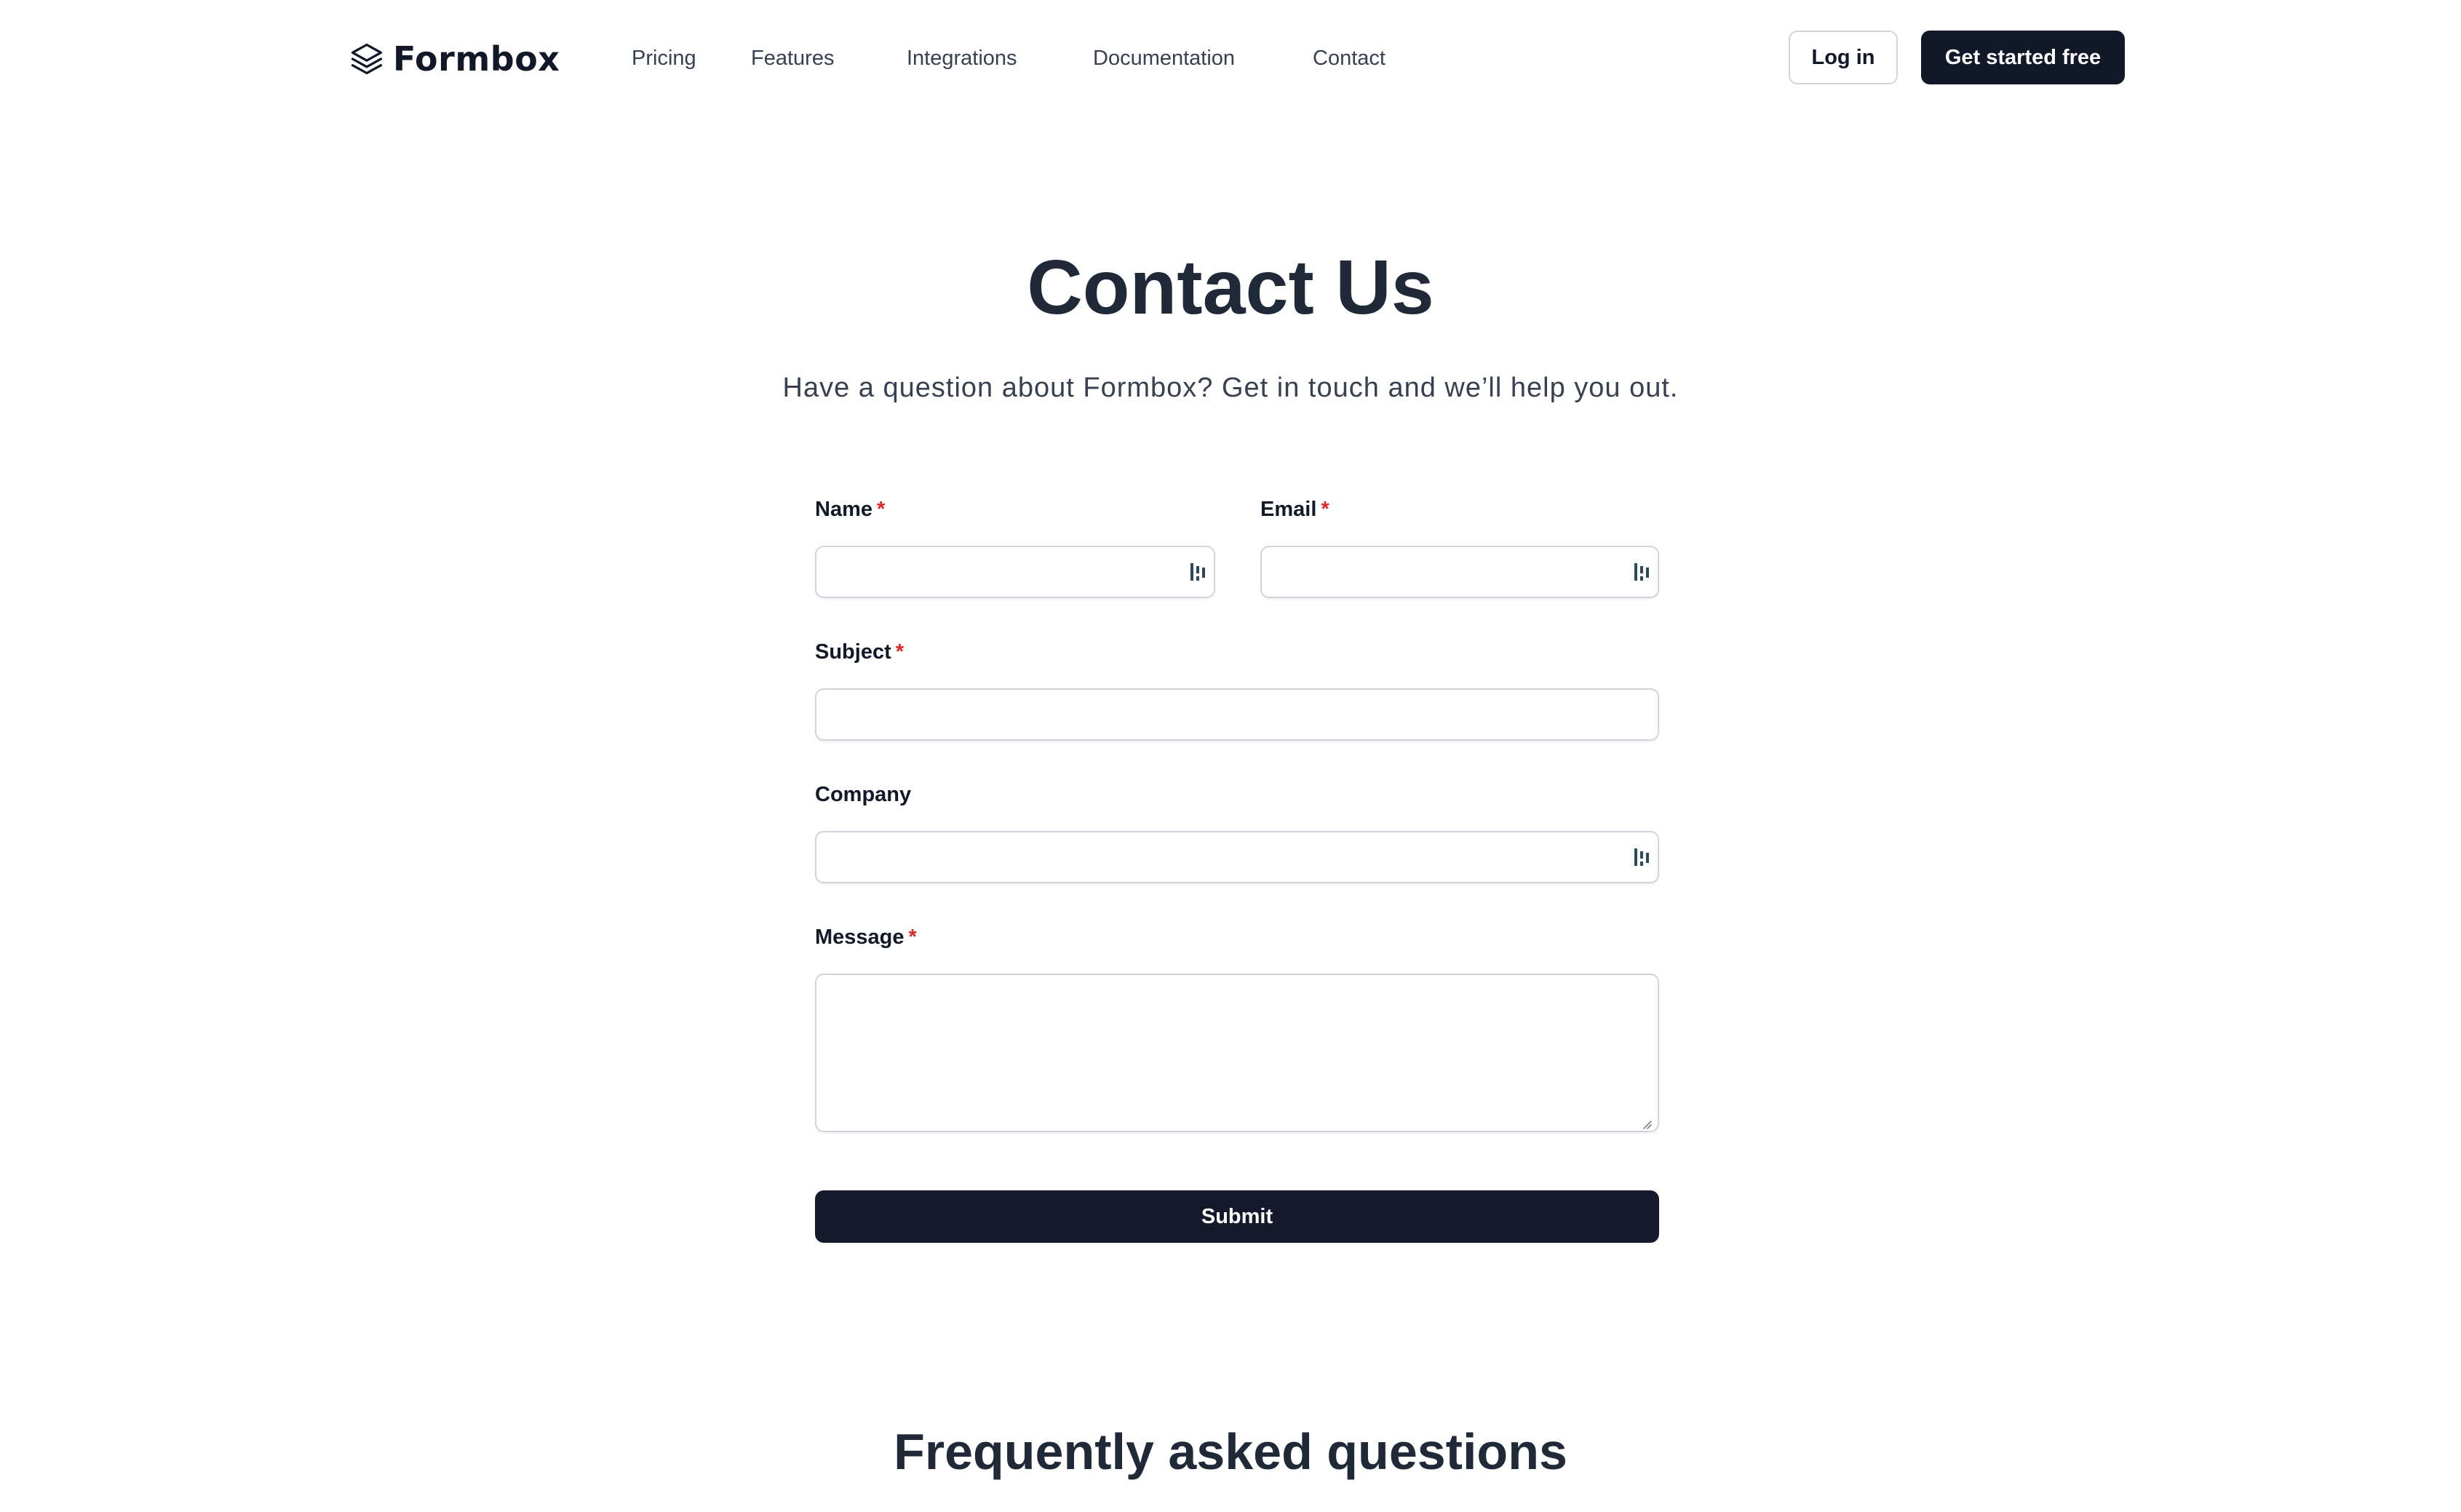  I want to click on nav-item-pricing: Pricing, so click(664, 58).